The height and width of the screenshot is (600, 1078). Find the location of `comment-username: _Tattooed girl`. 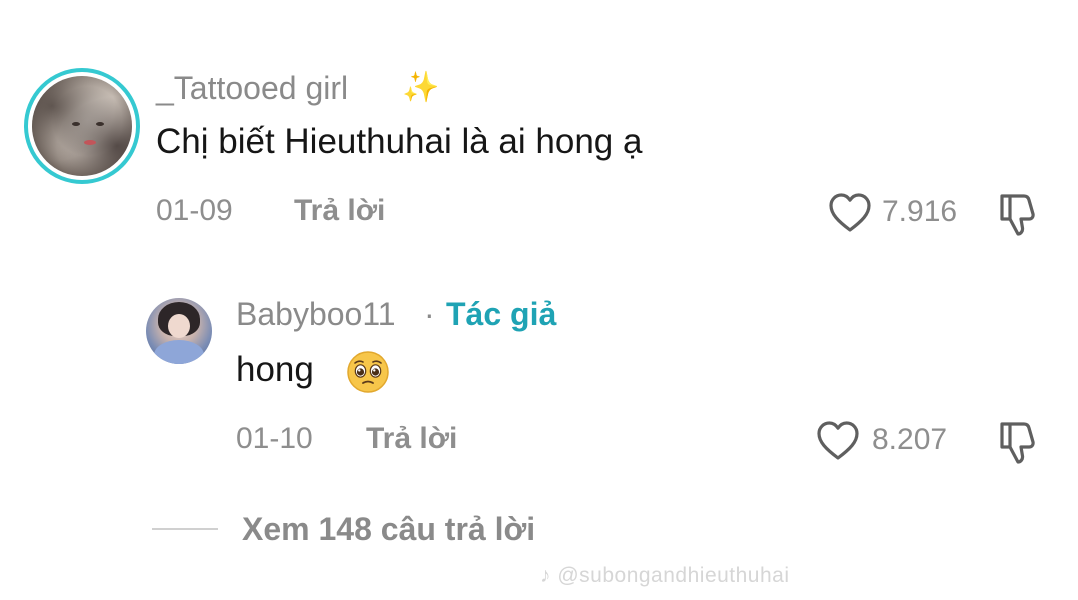

comment-username: _Tattooed girl is located at coordinates (252, 88).